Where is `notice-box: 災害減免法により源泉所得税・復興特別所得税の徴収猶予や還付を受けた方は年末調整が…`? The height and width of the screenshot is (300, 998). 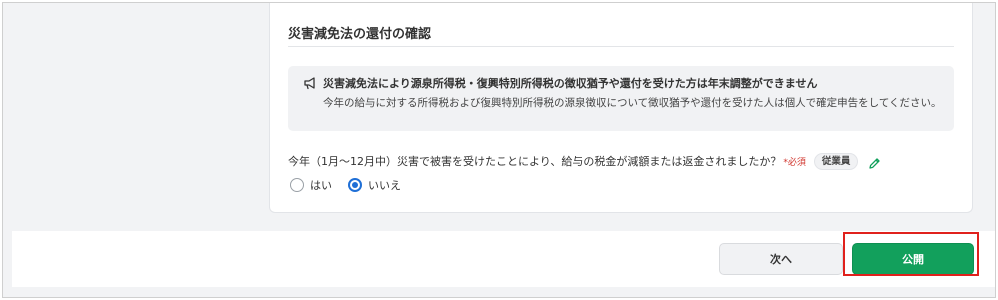 notice-box: 災害減免法により源泉所得税・復興特別所得税の徴収猶予や還付を受けた方は年末調整が… is located at coordinates (621, 98).